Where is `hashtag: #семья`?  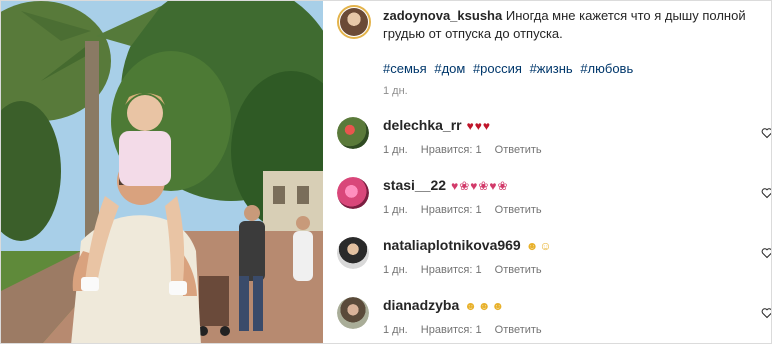 hashtag: #семья is located at coordinates (405, 68).